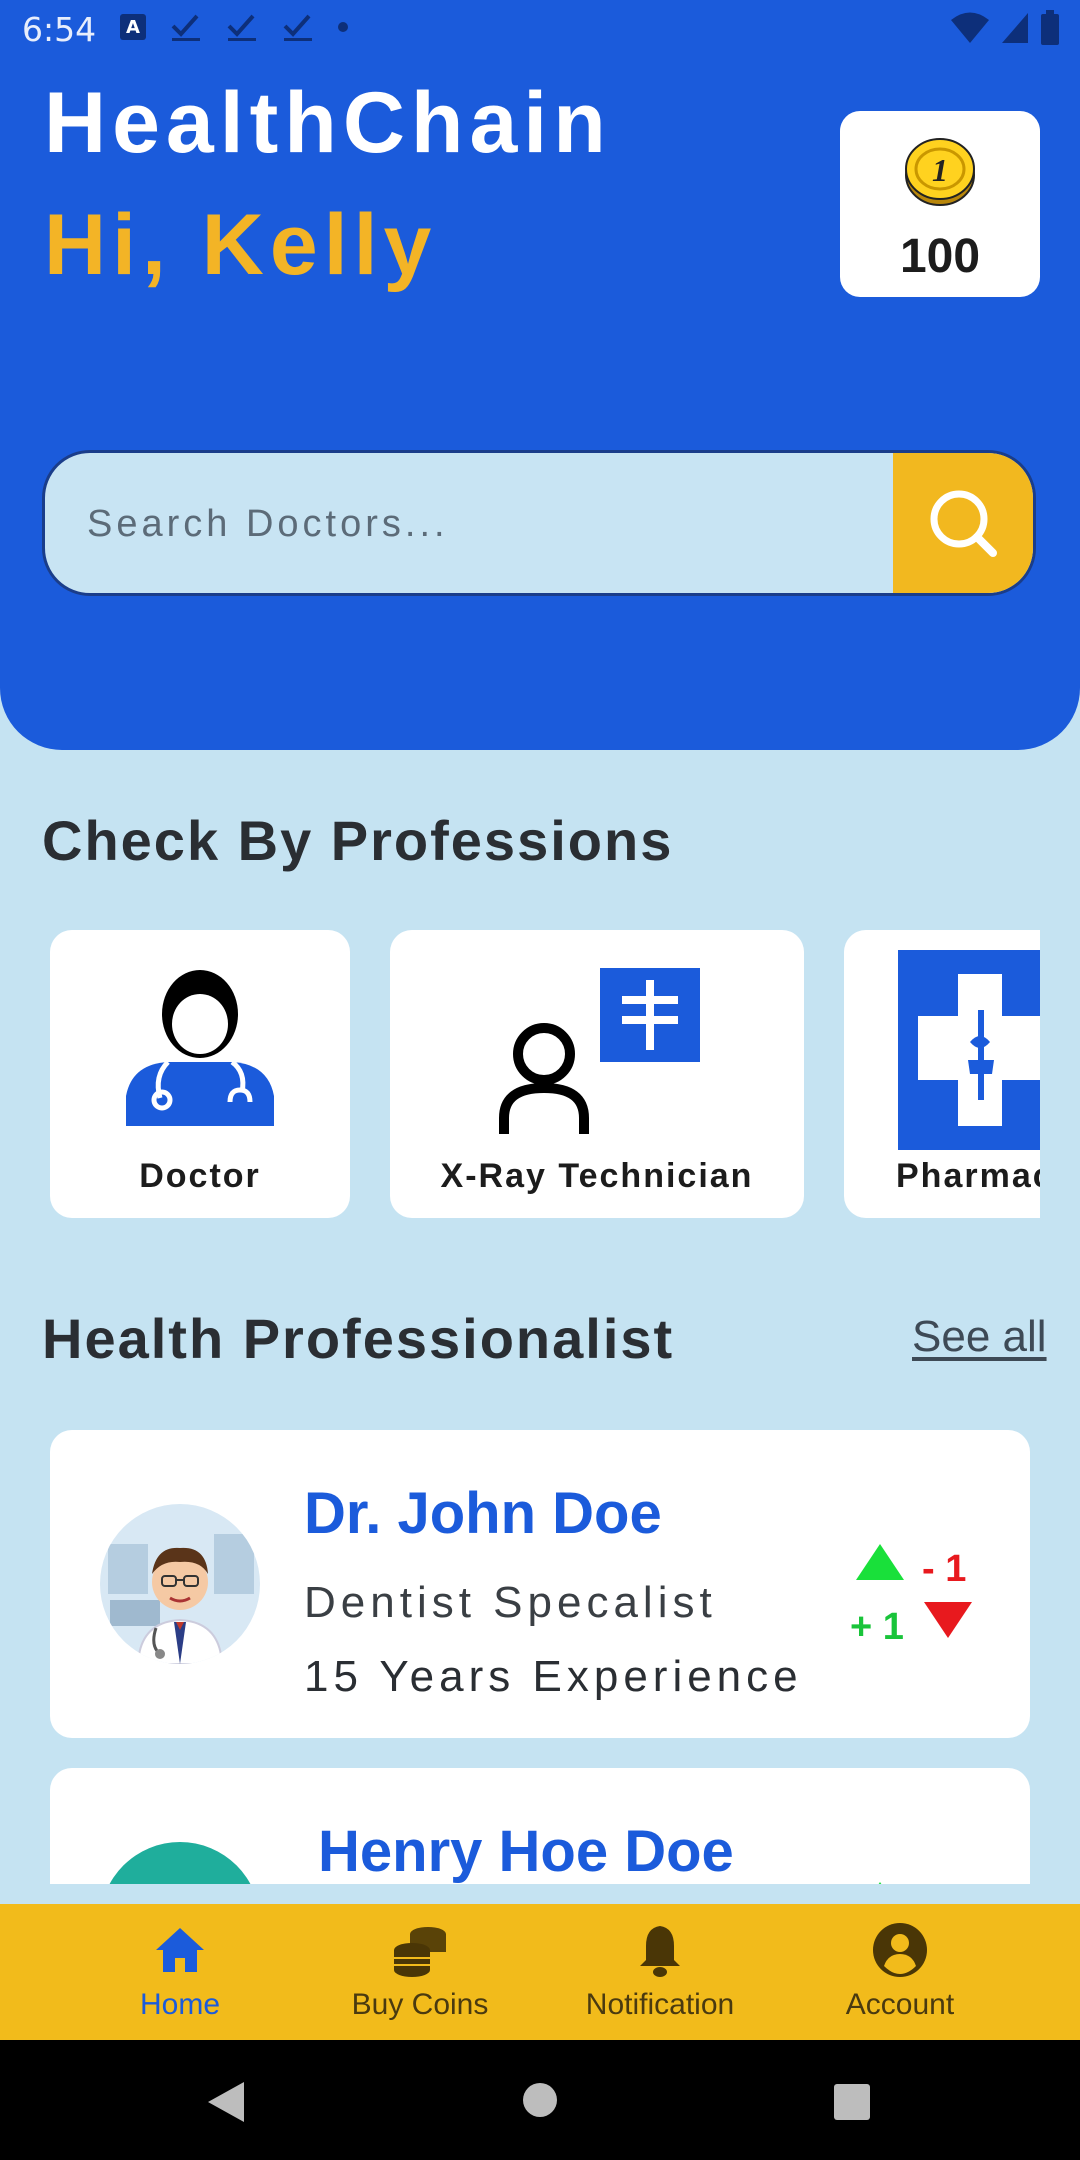 The height and width of the screenshot is (2160, 1080). Describe the element at coordinates (200, 1176) in the screenshot. I see `profession-label: Doctor` at that location.